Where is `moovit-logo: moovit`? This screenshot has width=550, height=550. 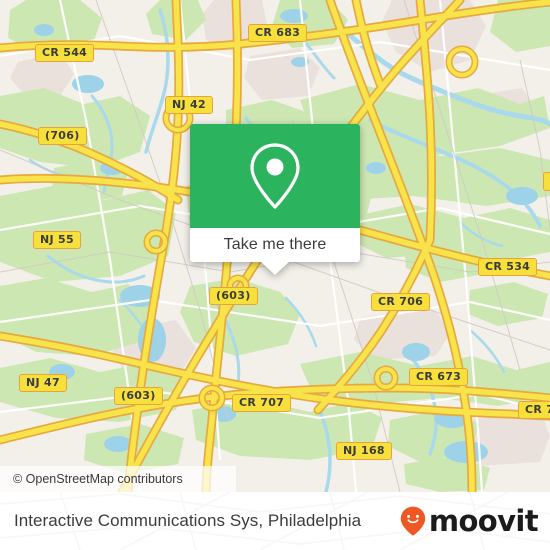 moovit-logo: moovit is located at coordinates (469, 521).